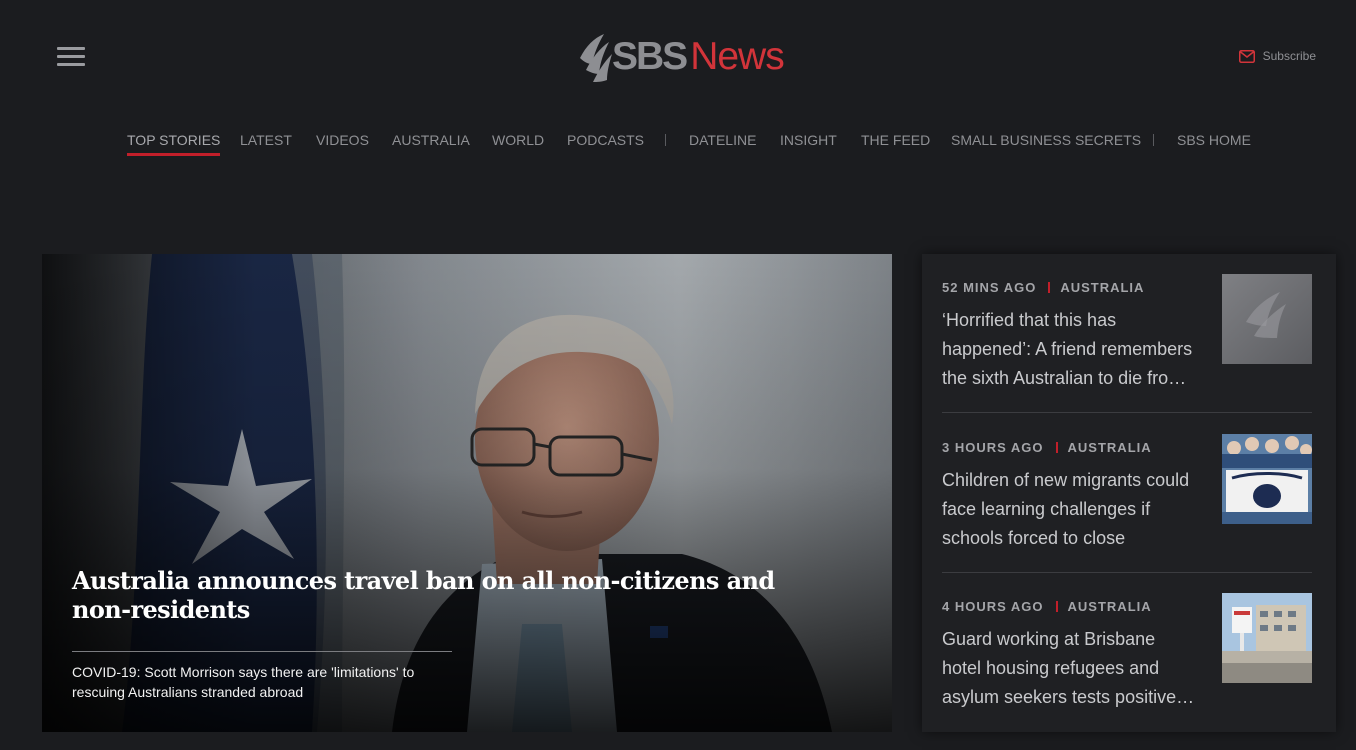  I want to click on story-time: 4 HOURS AGO, so click(993, 606).